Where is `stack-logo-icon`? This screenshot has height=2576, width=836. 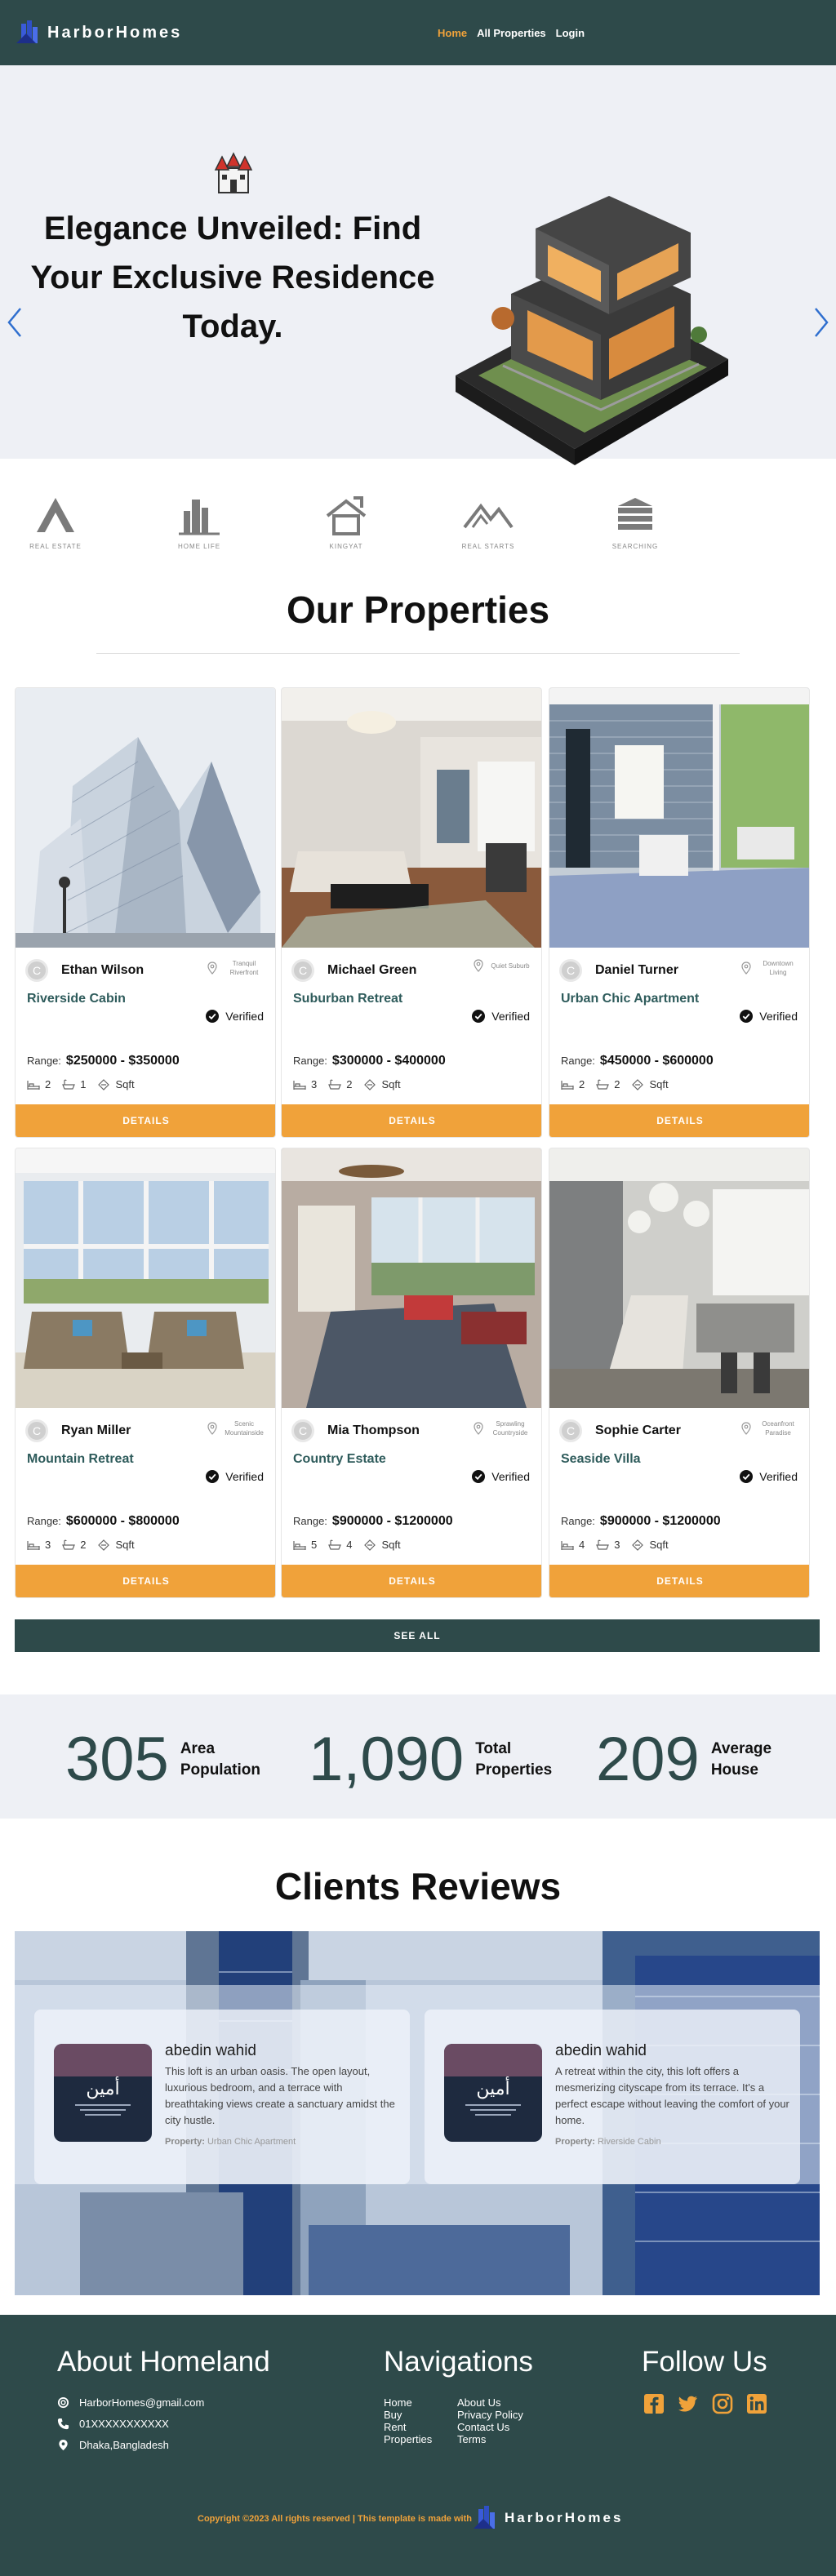 stack-logo-icon is located at coordinates (635, 514).